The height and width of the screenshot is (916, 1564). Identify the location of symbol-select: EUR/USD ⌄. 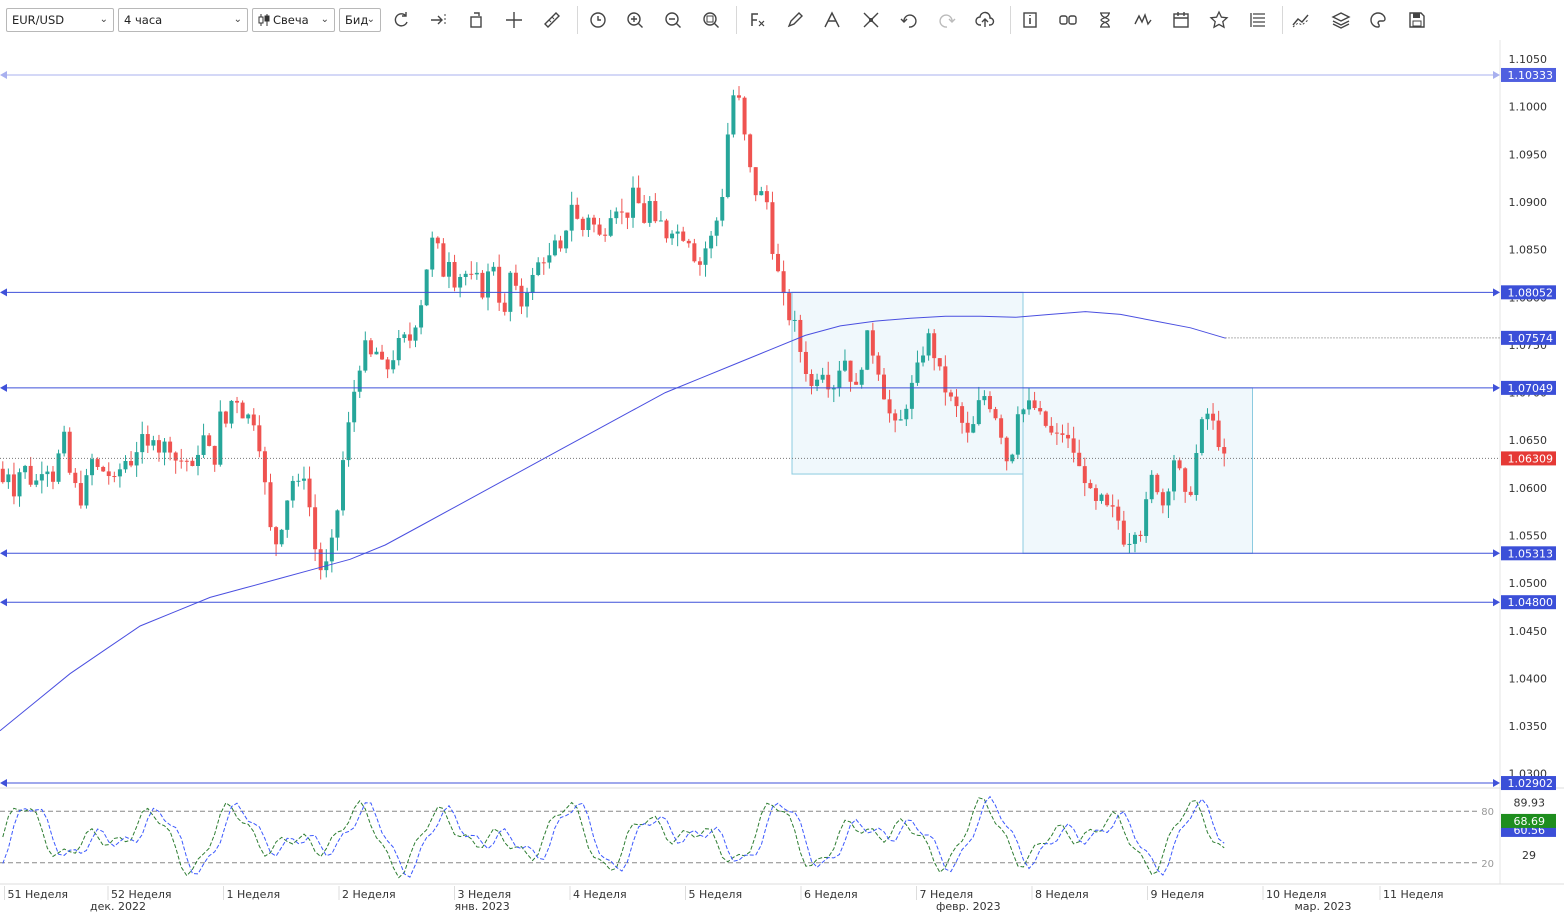
(60, 20).